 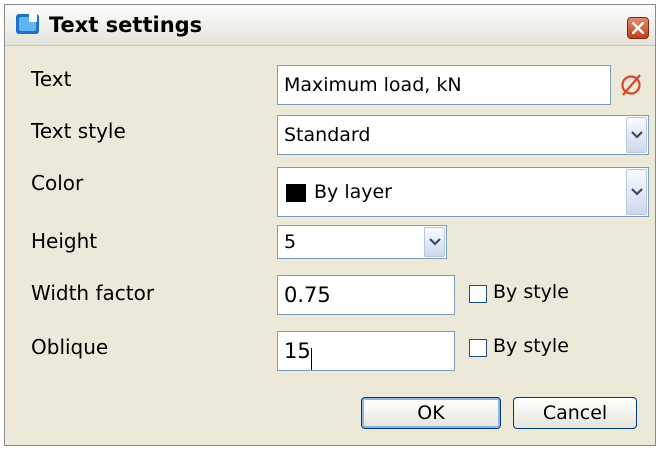 I want to click on color-label: Color, so click(x=57, y=183).